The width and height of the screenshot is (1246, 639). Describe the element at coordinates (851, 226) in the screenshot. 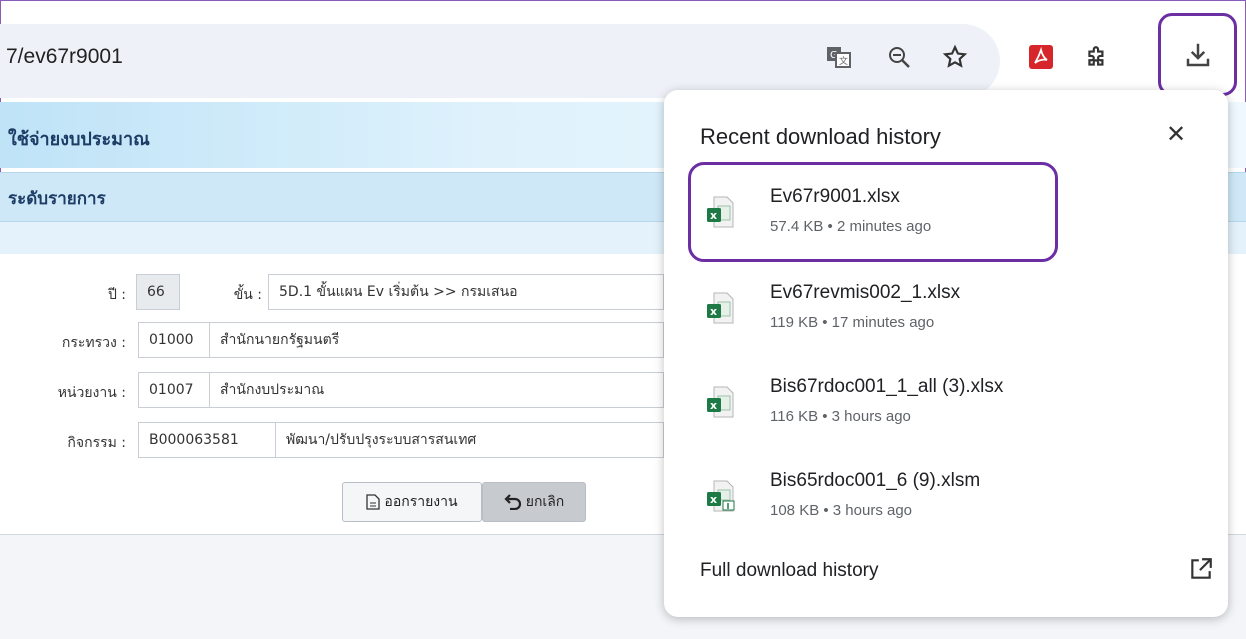

I see `download-meta: 57.4 KB • 2 minutes ago` at that location.